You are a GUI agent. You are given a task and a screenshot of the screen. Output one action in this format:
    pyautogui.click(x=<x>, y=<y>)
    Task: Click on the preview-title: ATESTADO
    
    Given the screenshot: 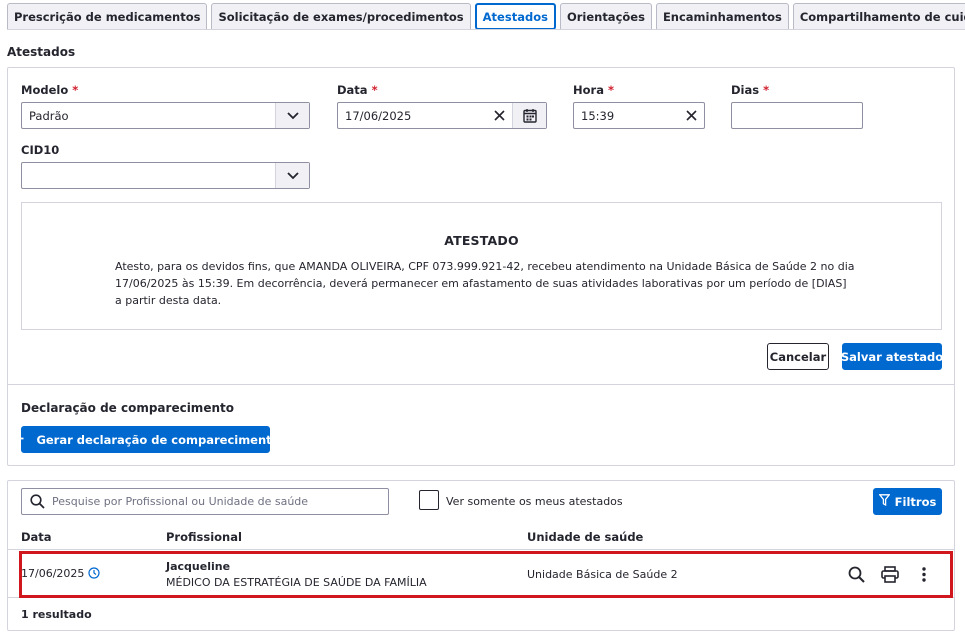 What is the action you would take?
    pyautogui.click(x=481, y=240)
    